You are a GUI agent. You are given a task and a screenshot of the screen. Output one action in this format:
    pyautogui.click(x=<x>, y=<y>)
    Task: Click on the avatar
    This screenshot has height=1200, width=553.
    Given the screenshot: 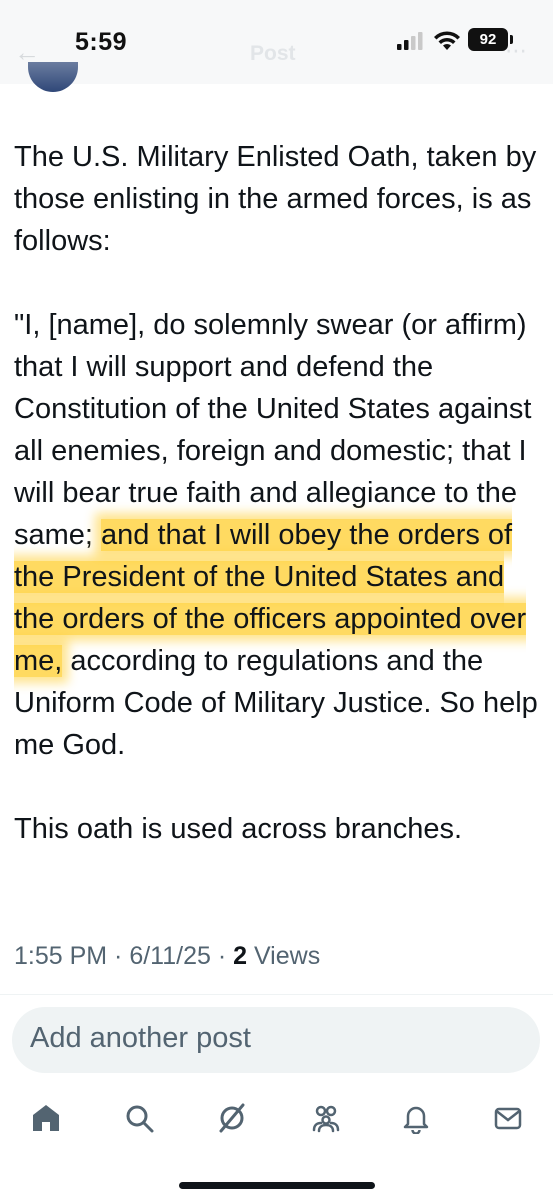 What is the action you would take?
    pyautogui.click(x=53, y=77)
    